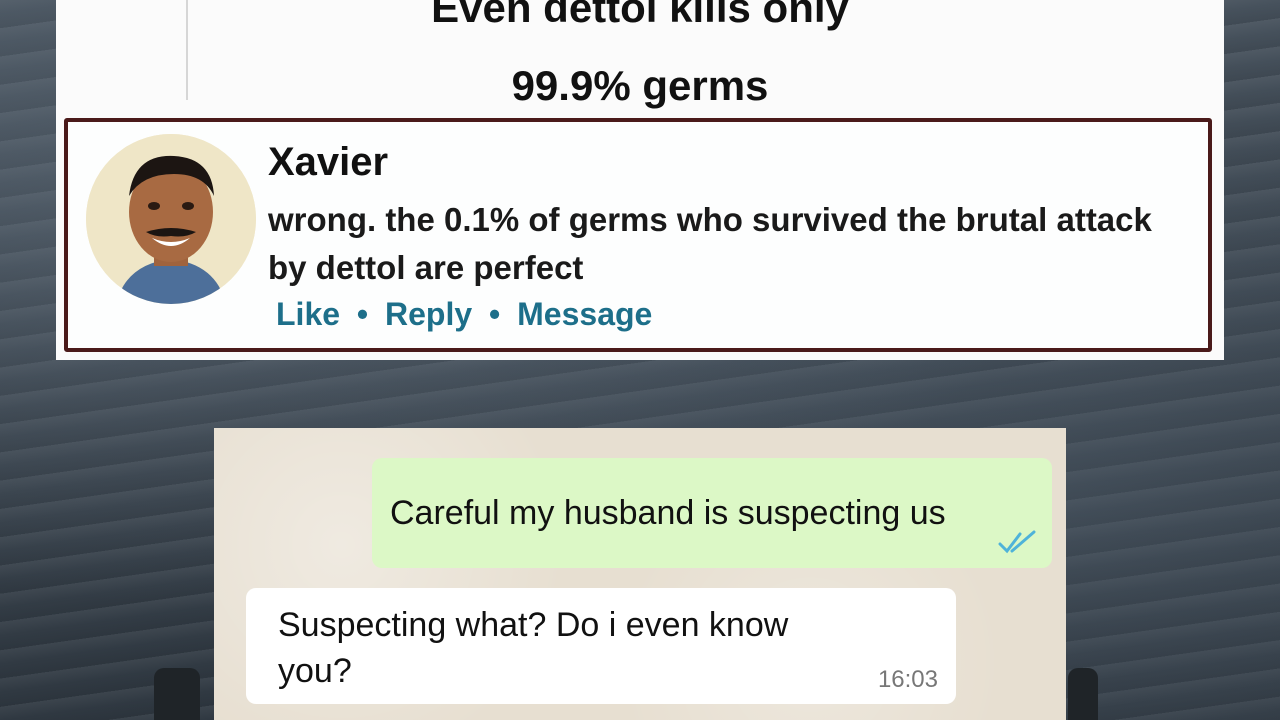 The height and width of the screenshot is (720, 1280). What do you see at coordinates (640, 15) in the screenshot?
I see `post-text-line-1: Even dettol kills only` at bounding box center [640, 15].